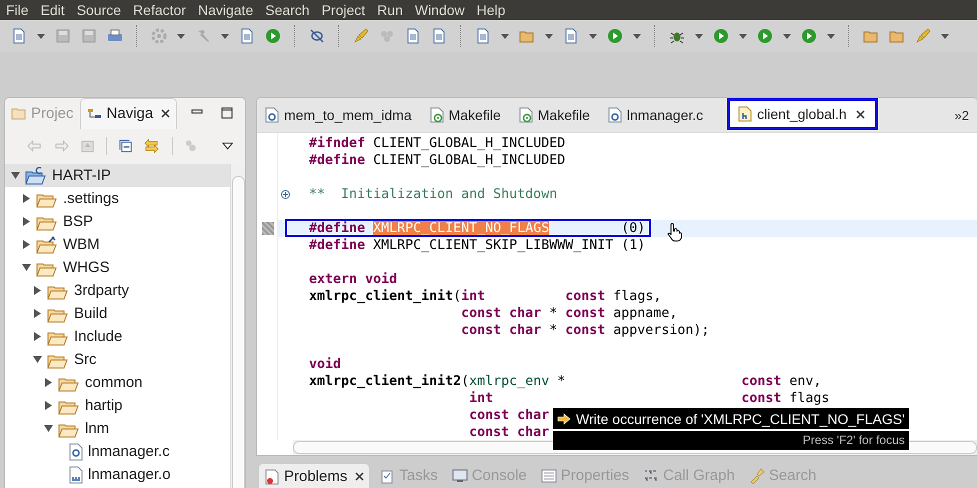 Image resolution: width=977 pixels, height=488 pixels. Describe the element at coordinates (325, 364) in the screenshot. I see `code-keyword: void` at that location.